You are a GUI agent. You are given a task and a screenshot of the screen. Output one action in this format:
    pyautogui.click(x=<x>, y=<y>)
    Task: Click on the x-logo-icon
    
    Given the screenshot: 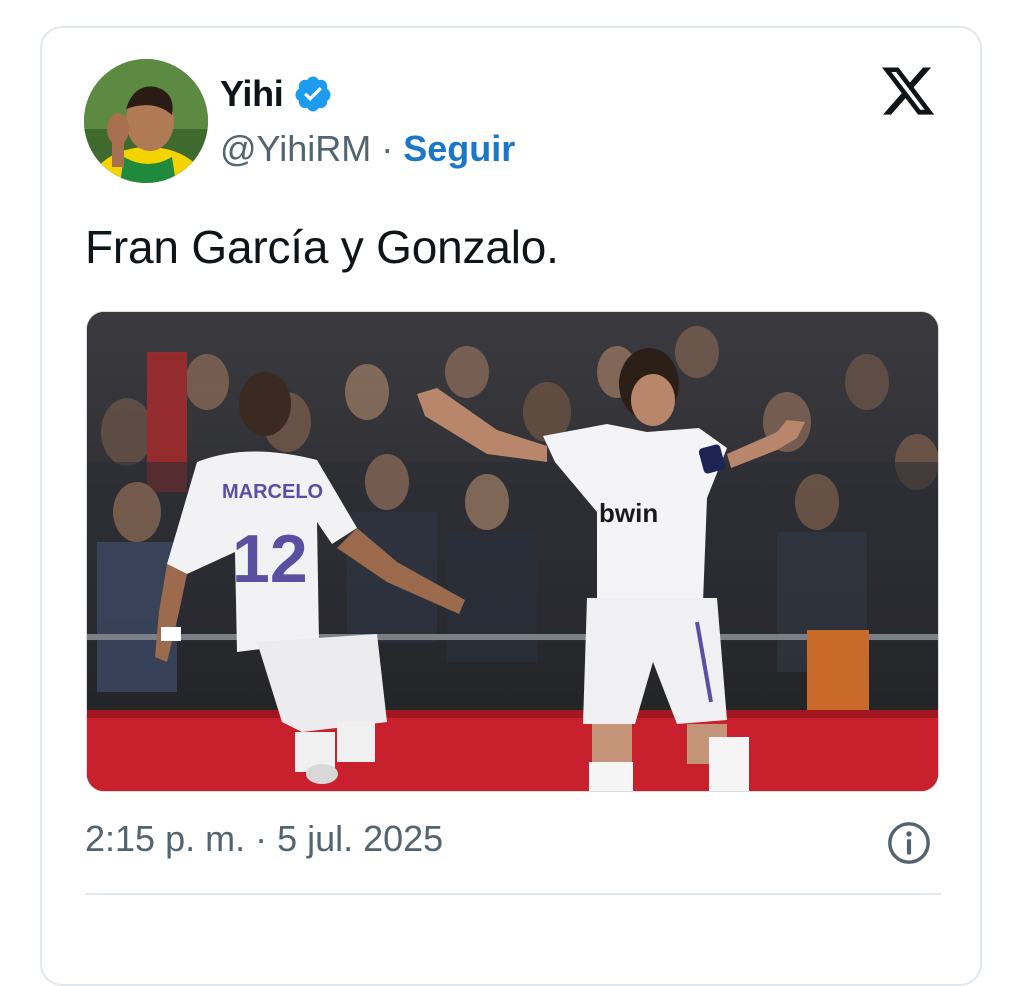 What is the action you would take?
    pyautogui.click(x=908, y=91)
    